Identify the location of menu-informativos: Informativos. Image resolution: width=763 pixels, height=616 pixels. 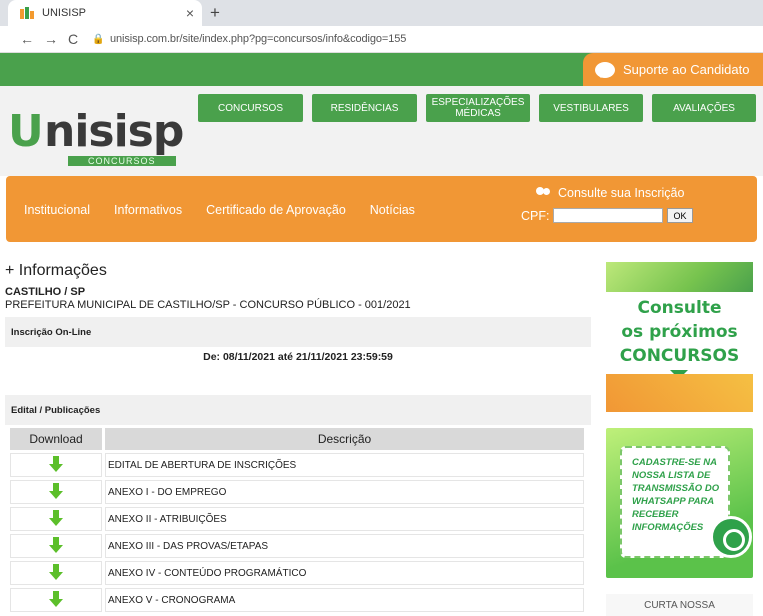
(148, 210).